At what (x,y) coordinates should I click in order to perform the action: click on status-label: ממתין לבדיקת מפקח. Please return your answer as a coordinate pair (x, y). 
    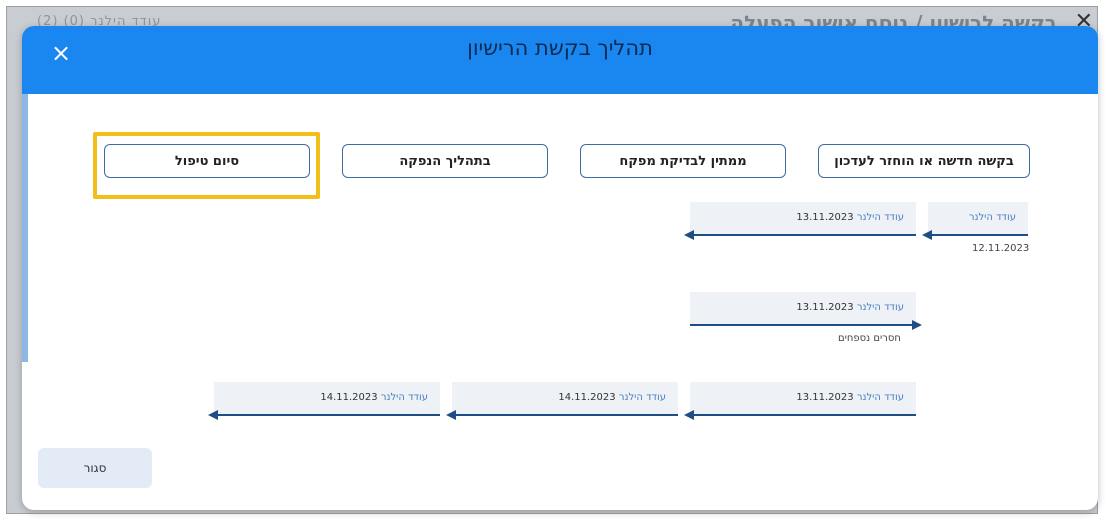
    Looking at the image, I should click on (683, 161).